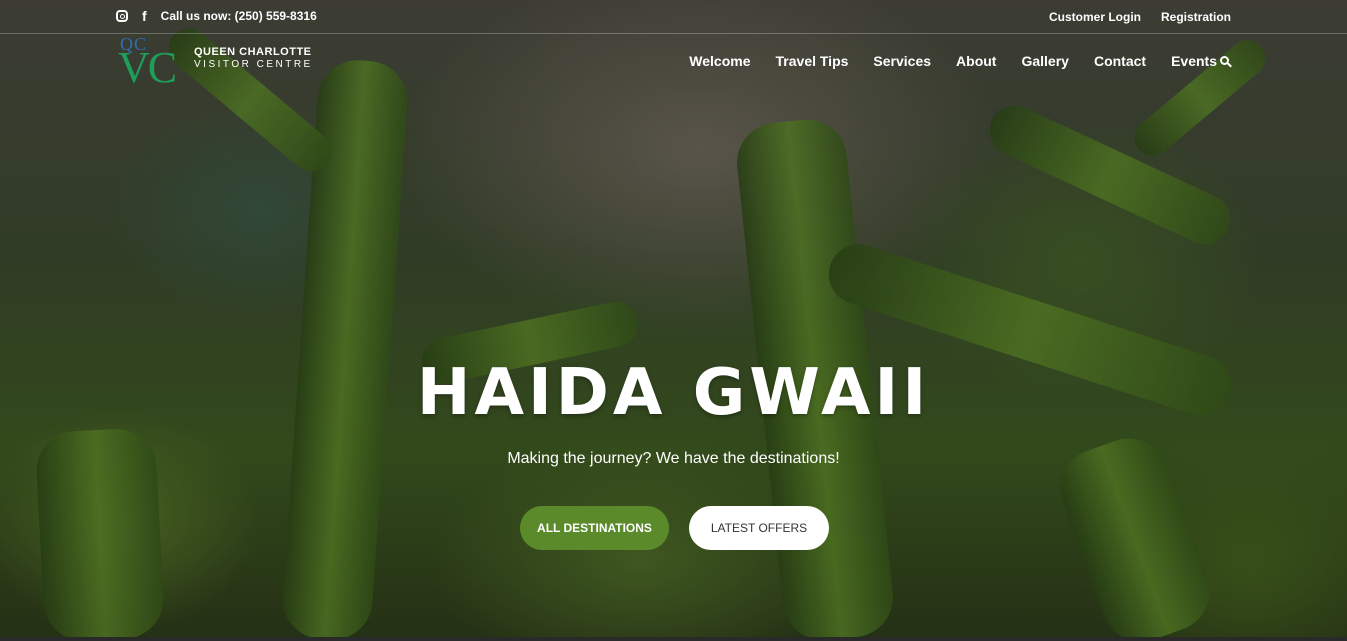 The image size is (1347, 641). I want to click on phone-number: Call us now: (250) 559-8316, so click(239, 16).